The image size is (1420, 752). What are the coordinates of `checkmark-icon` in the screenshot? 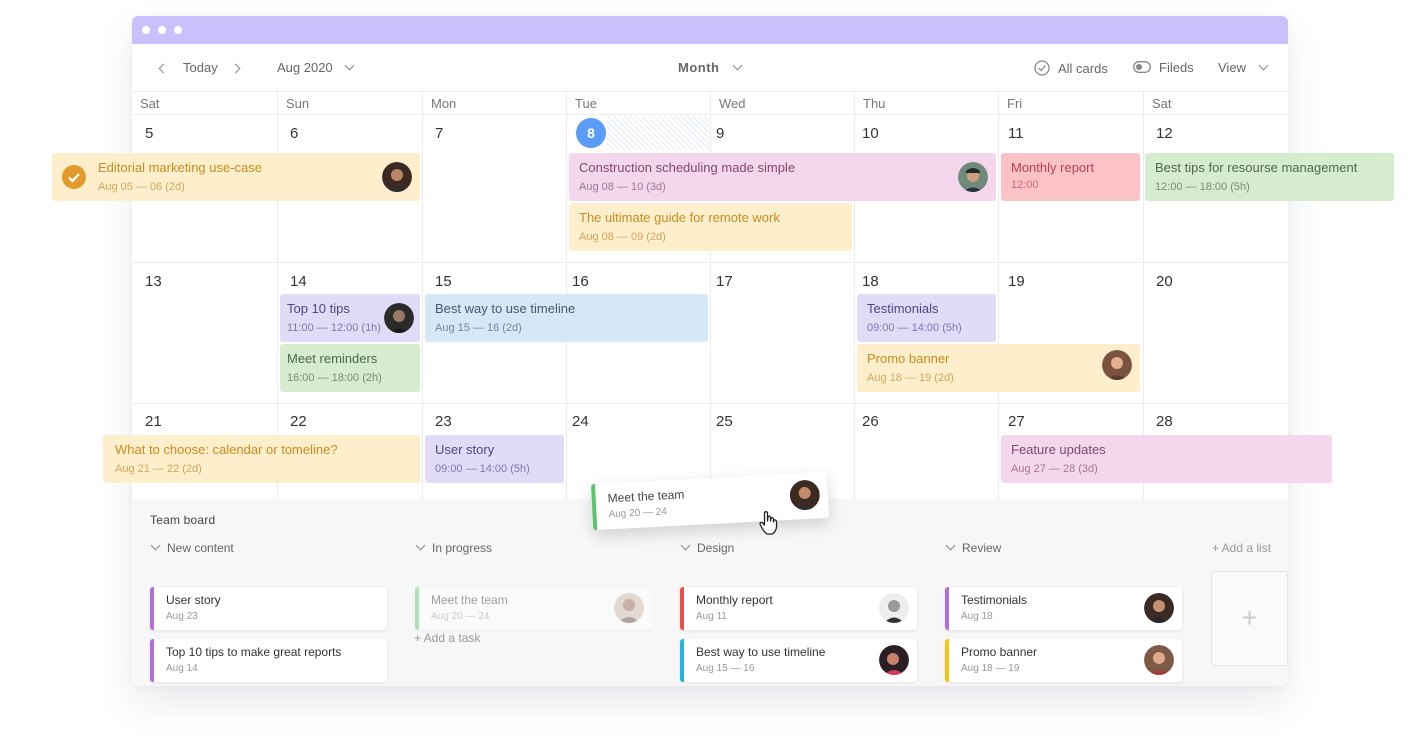 It's located at (74, 177).